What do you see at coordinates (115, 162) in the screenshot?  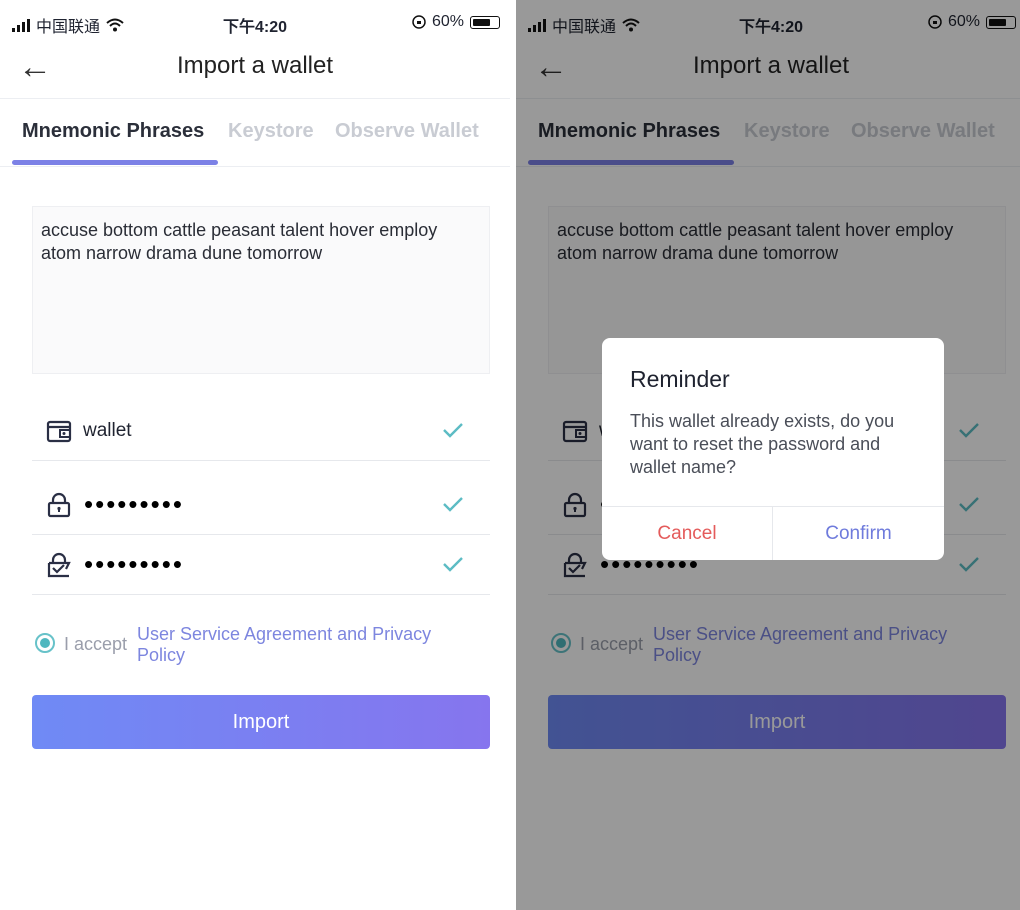 I see `active-tab-indicator` at bounding box center [115, 162].